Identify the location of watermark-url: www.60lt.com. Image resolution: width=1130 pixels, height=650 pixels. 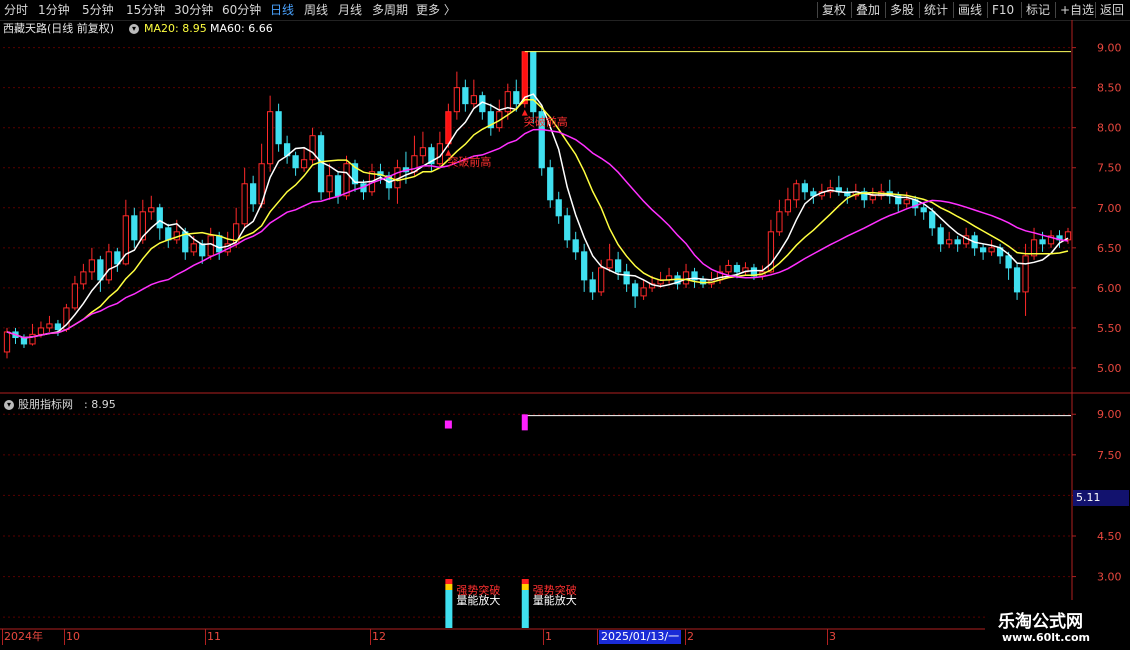
(1046, 637).